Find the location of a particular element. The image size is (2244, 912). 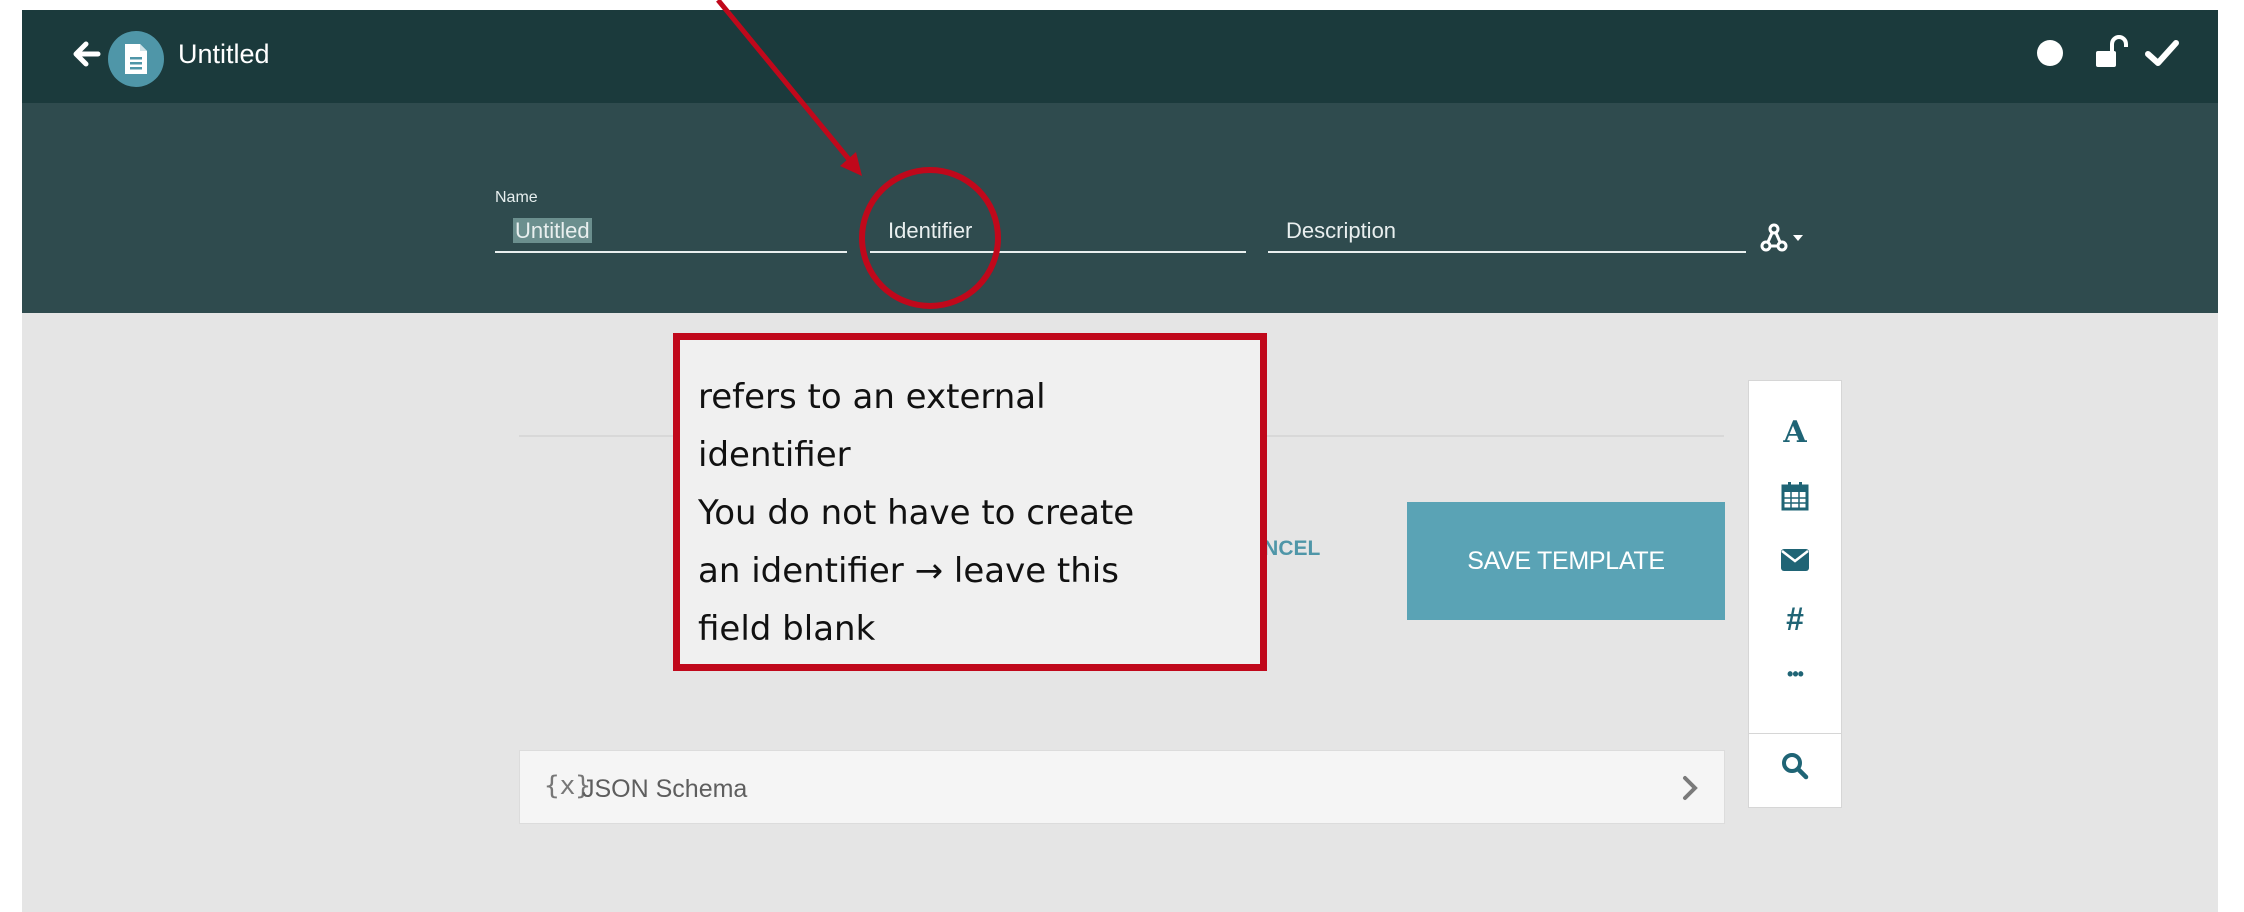

date-field-tool is located at coordinates (1795, 498).